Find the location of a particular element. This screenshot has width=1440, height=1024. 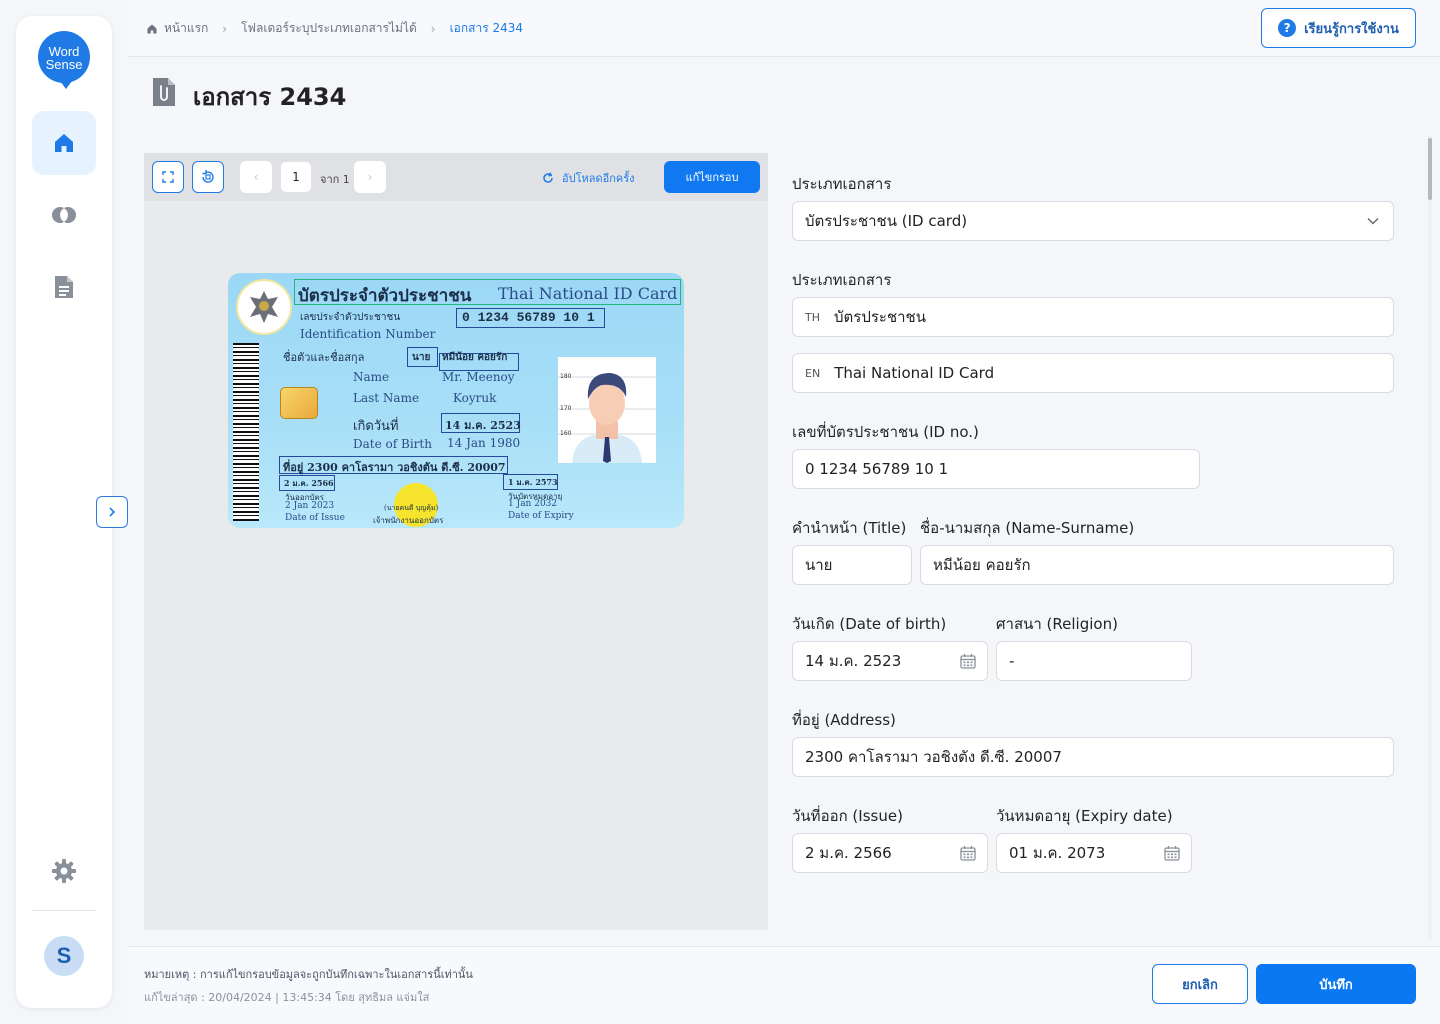

prev-page-button: ‹ is located at coordinates (256, 177).